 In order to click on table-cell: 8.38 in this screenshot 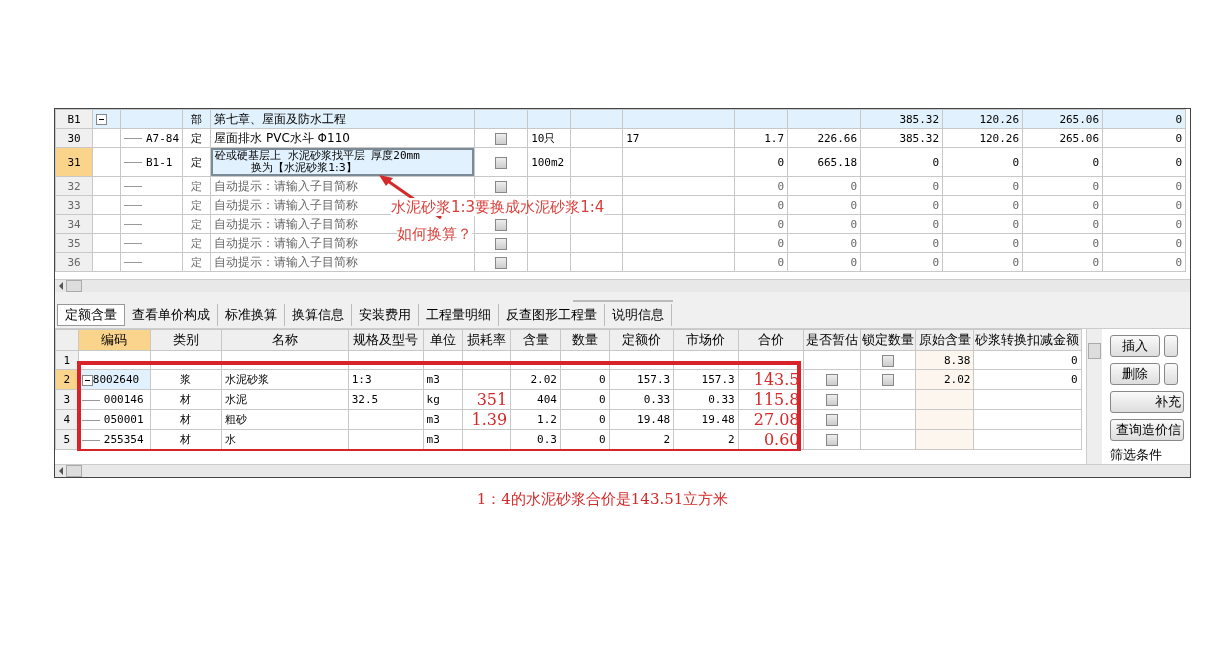, I will do `click(957, 360)`.